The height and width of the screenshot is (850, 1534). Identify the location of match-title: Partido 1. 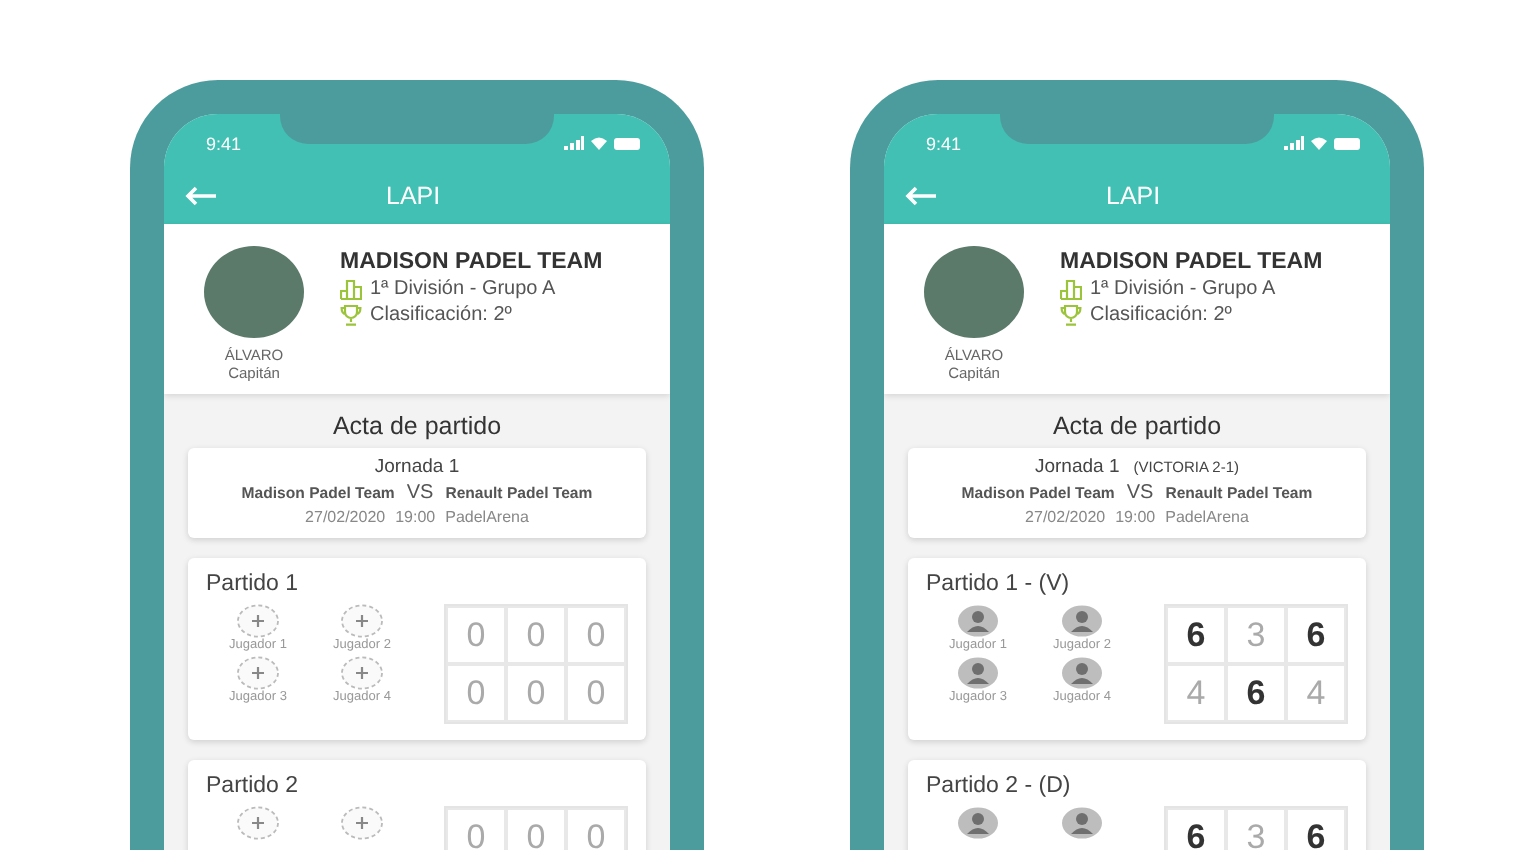
(253, 584).